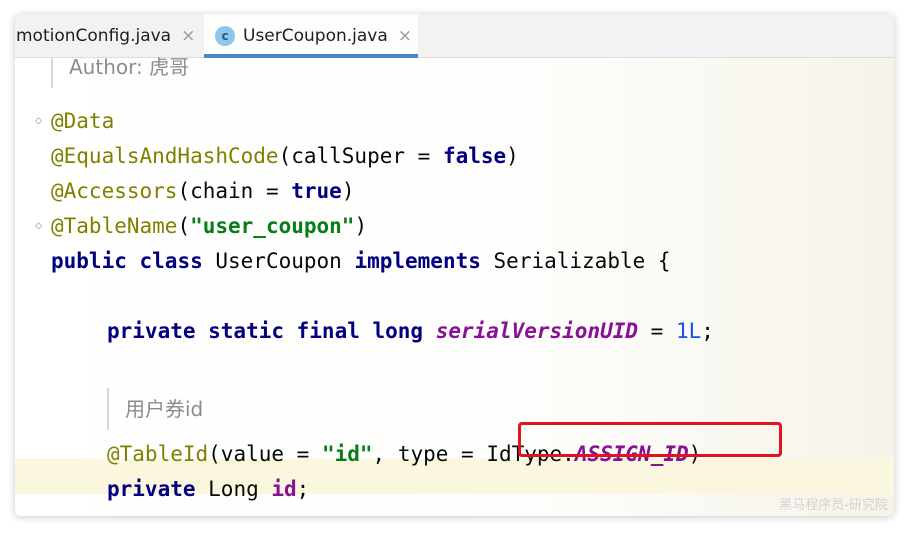 Image resolution: width=909 pixels, height=533 pixels. Describe the element at coordinates (454, 489) in the screenshot. I see `code-line: private Long id;` at that location.